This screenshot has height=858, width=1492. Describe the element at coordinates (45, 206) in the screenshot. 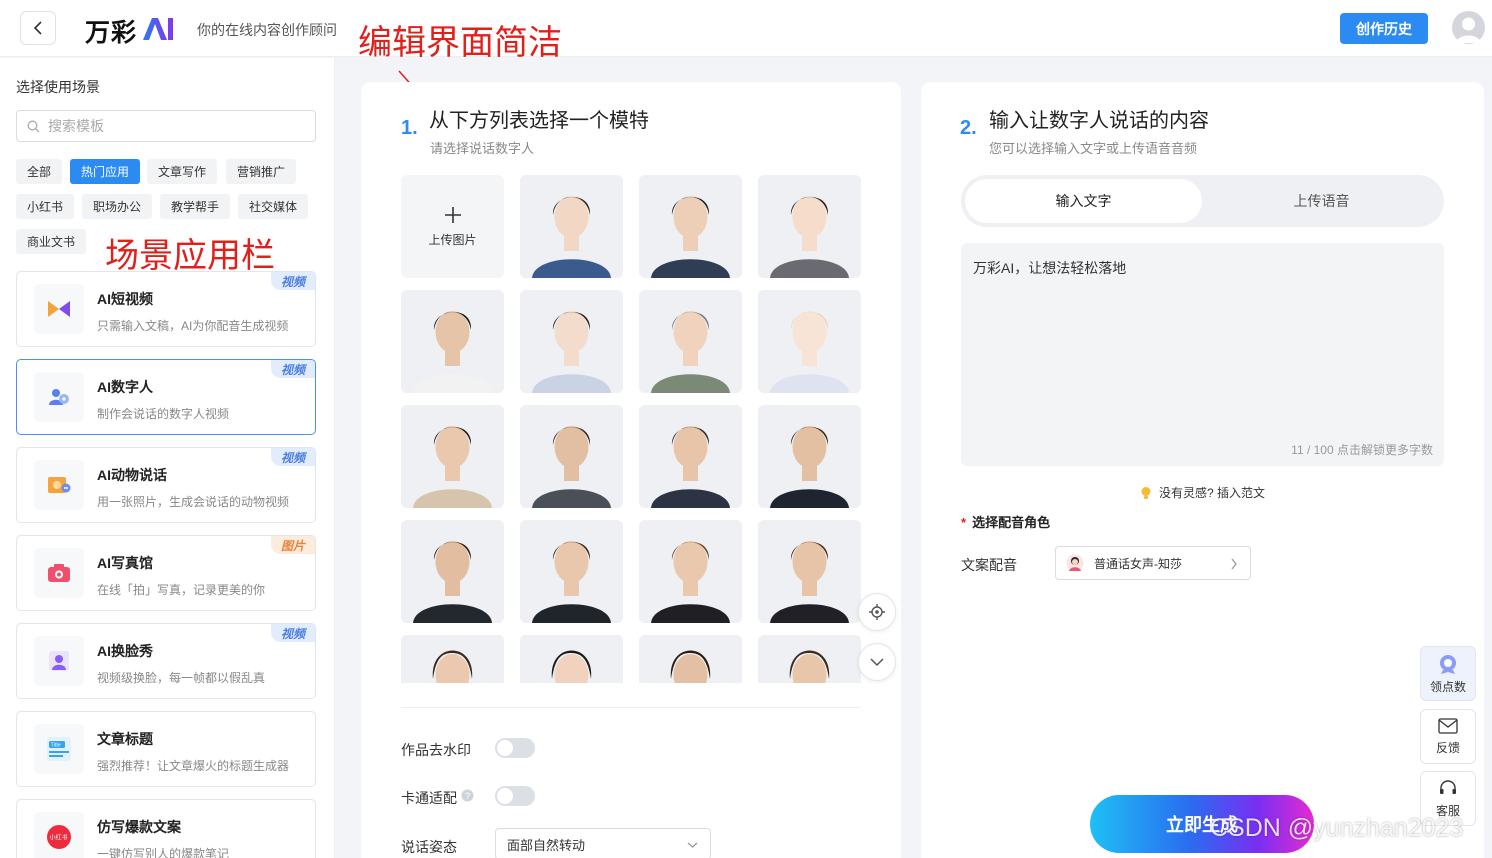

I see `tag-xiaohongshu: 小红书` at that location.